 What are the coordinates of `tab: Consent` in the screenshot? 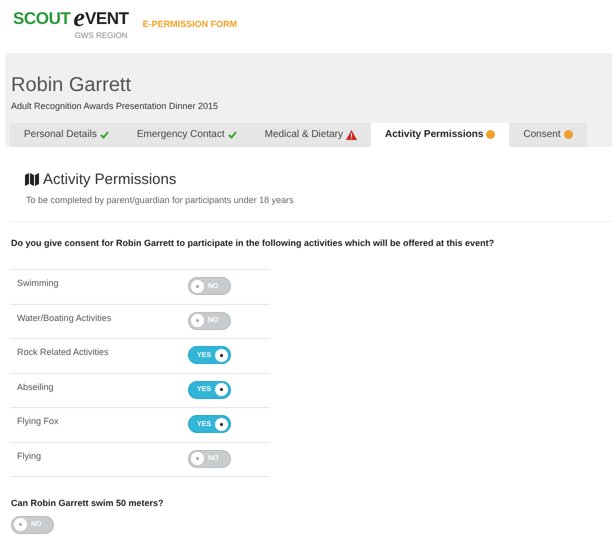 It's located at (548, 134).